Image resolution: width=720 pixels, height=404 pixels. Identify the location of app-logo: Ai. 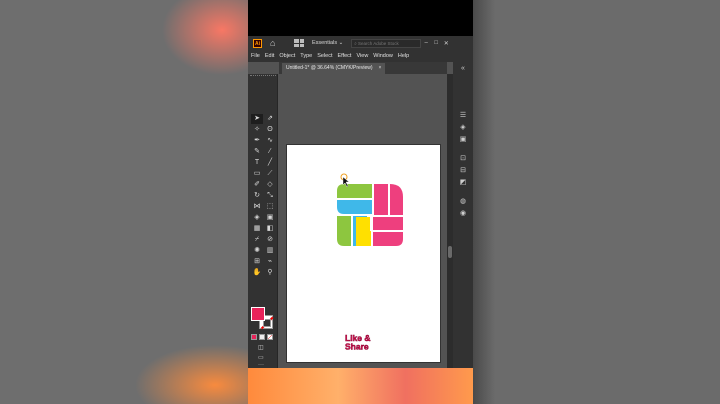
(257, 43).